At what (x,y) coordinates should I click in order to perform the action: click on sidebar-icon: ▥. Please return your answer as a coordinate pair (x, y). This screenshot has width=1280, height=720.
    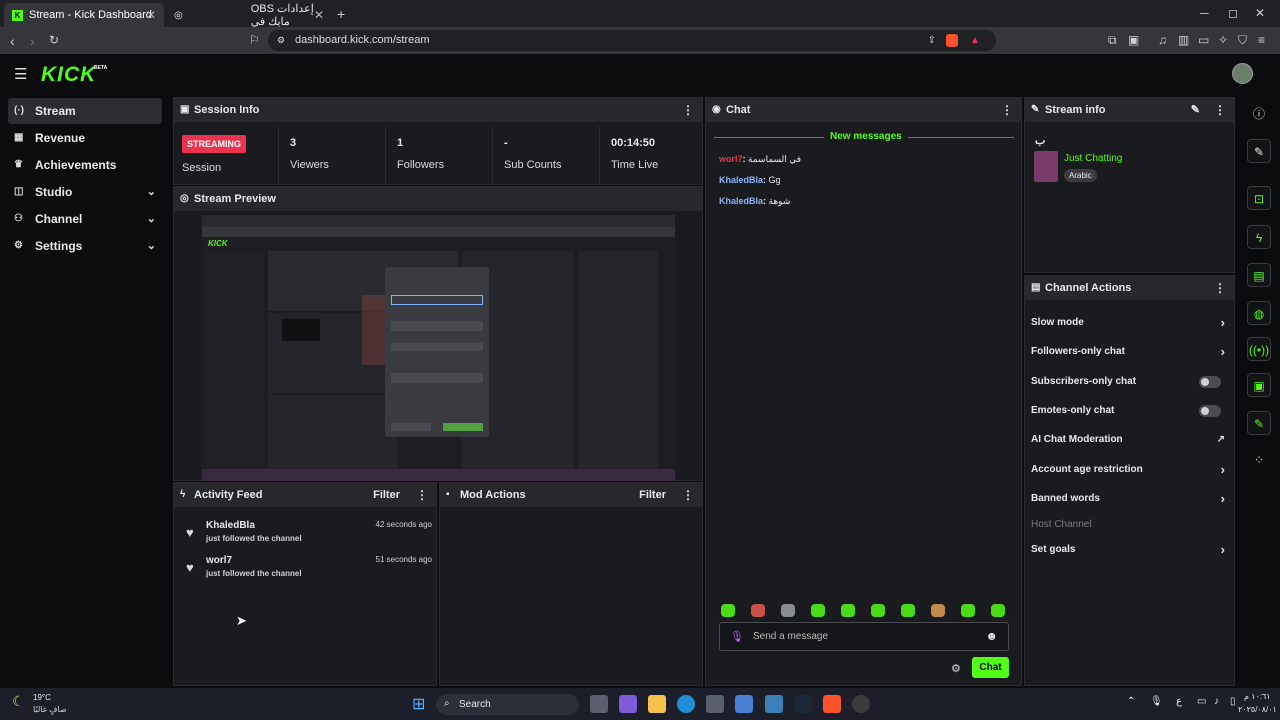
    Looking at the image, I should click on (1183, 40).